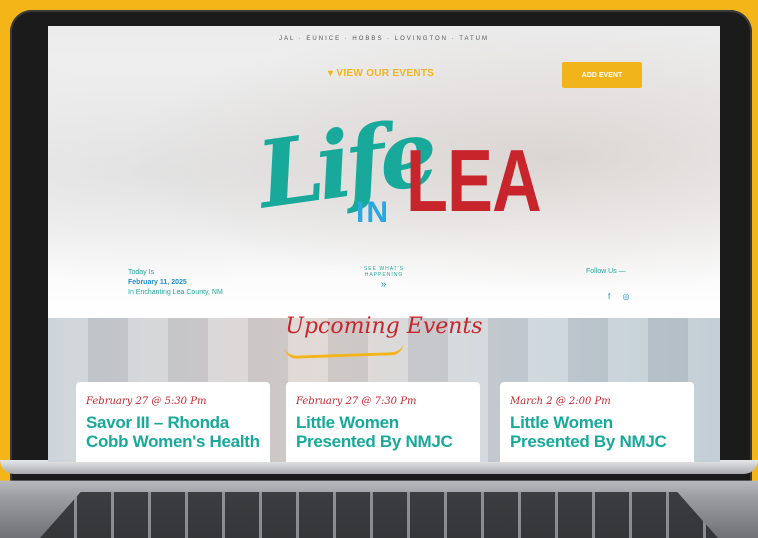 This screenshot has height=538, width=758. What do you see at coordinates (381, 73) in the screenshot?
I see `view-events-link: ▾ VIEW OUR EVENTS` at bounding box center [381, 73].